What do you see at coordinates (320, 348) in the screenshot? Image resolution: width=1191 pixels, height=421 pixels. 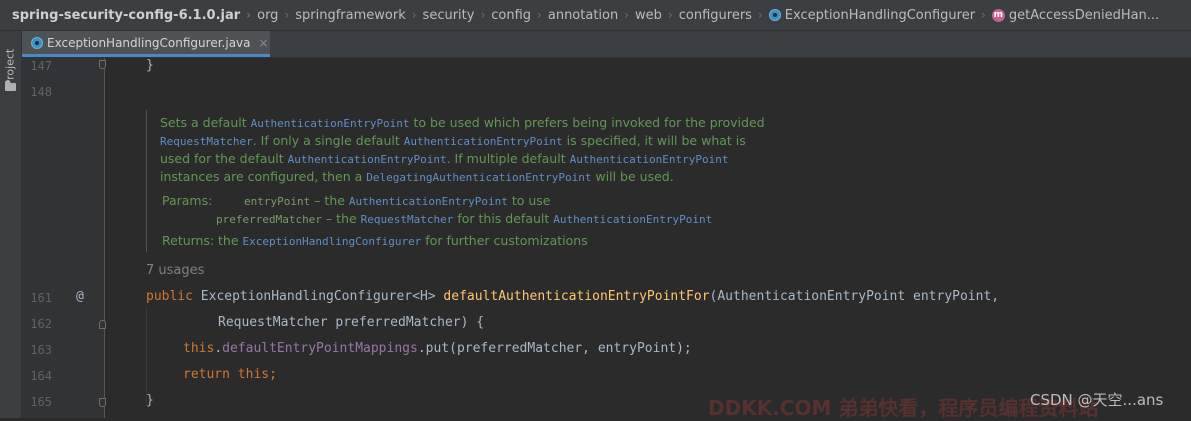 I see `field-name: defaultEntryPointMappings` at bounding box center [320, 348].